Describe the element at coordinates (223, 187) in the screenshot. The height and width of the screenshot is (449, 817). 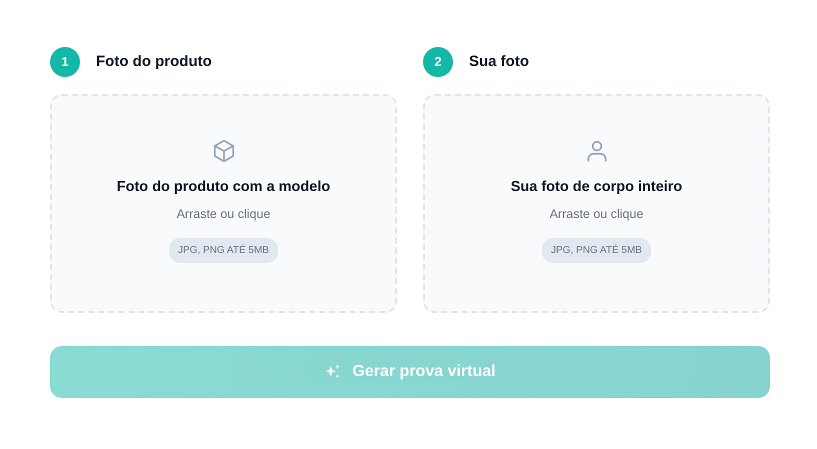
I see `upload-title: Foto do produto com a modelo` at that location.